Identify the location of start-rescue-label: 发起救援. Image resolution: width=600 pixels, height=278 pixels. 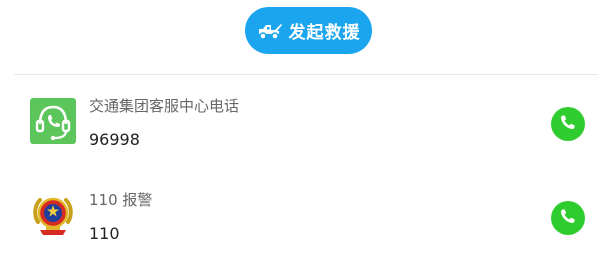
(324, 33).